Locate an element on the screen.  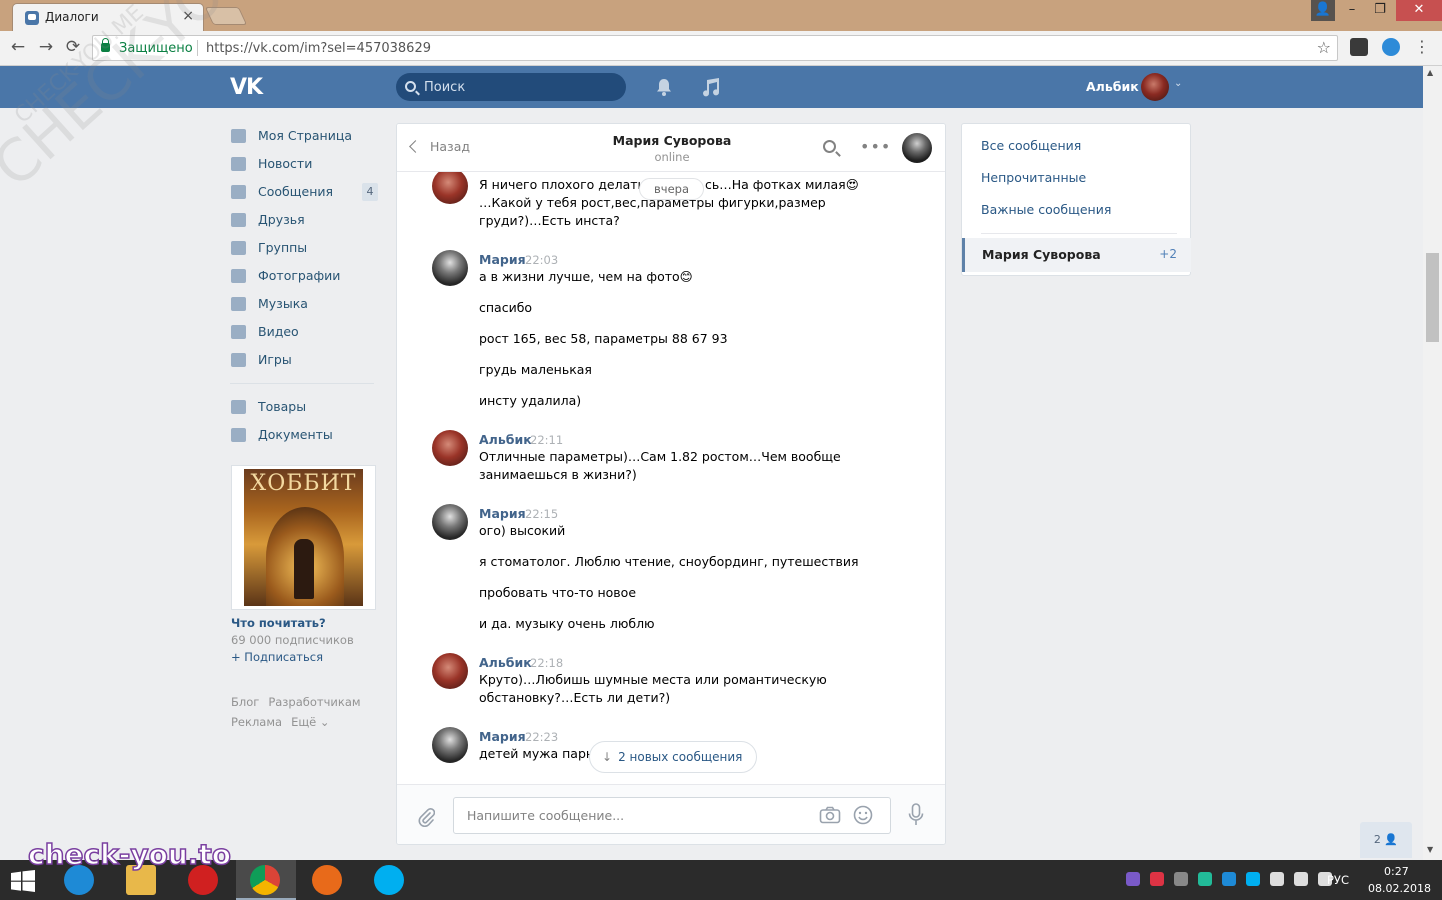
filter-important: Важные сообщения is located at coordinates (1046, 209).